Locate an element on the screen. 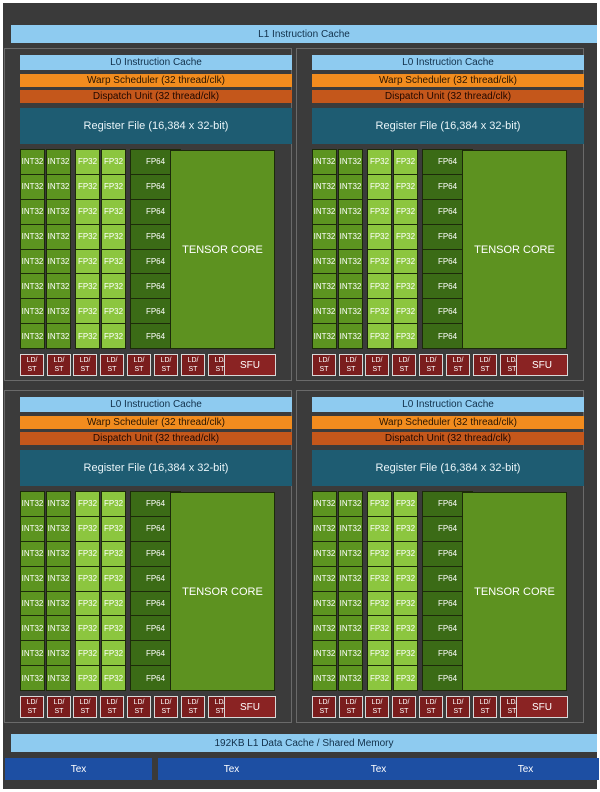 This screenshot has height=792, width=600. l0-instruction-cache: L0 Instruction Cache is located at coordinates (448, 404).